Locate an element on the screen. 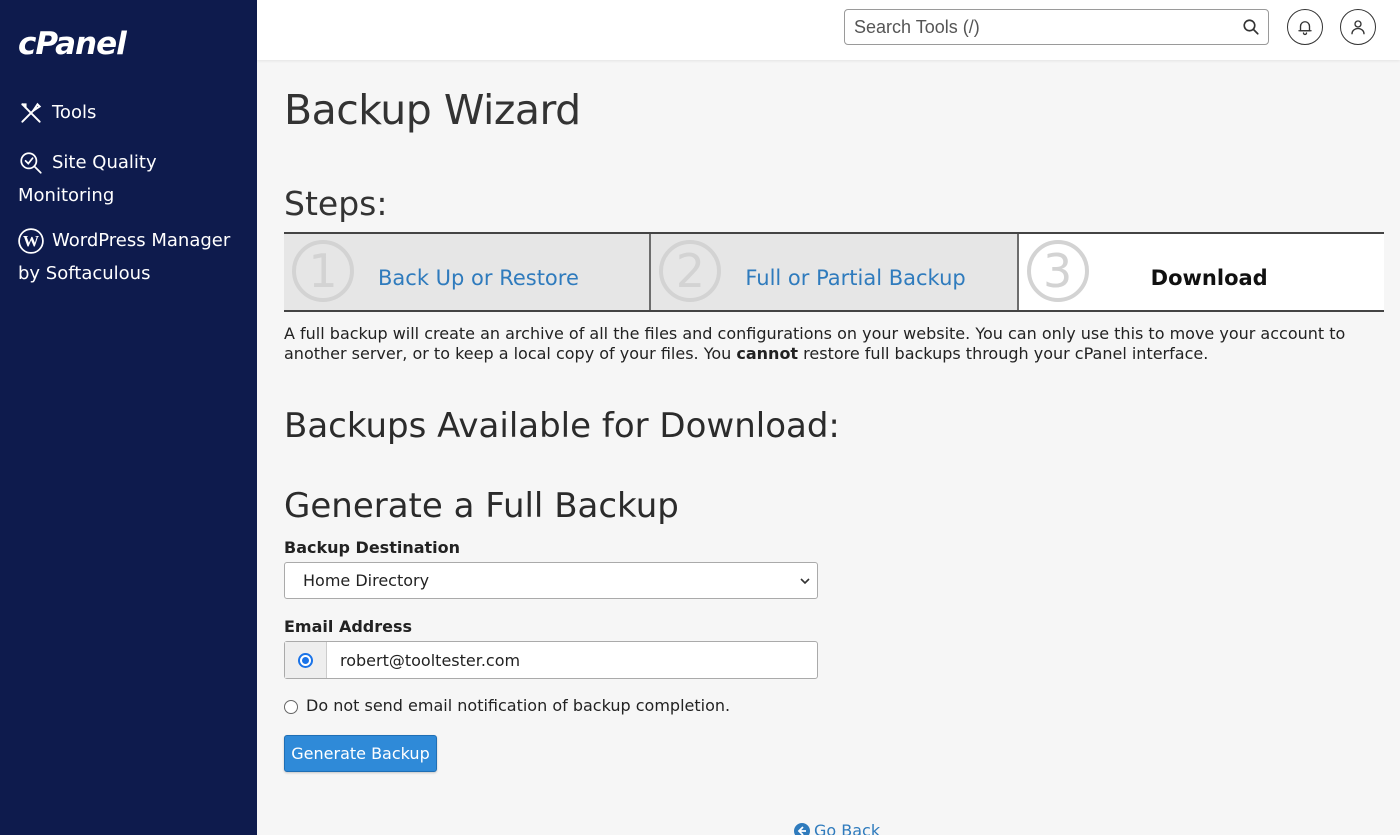 Image resolution: width=1400 pixels, height=835 pixels. email-address-label: Email Address is located at coordinates (348, 626).